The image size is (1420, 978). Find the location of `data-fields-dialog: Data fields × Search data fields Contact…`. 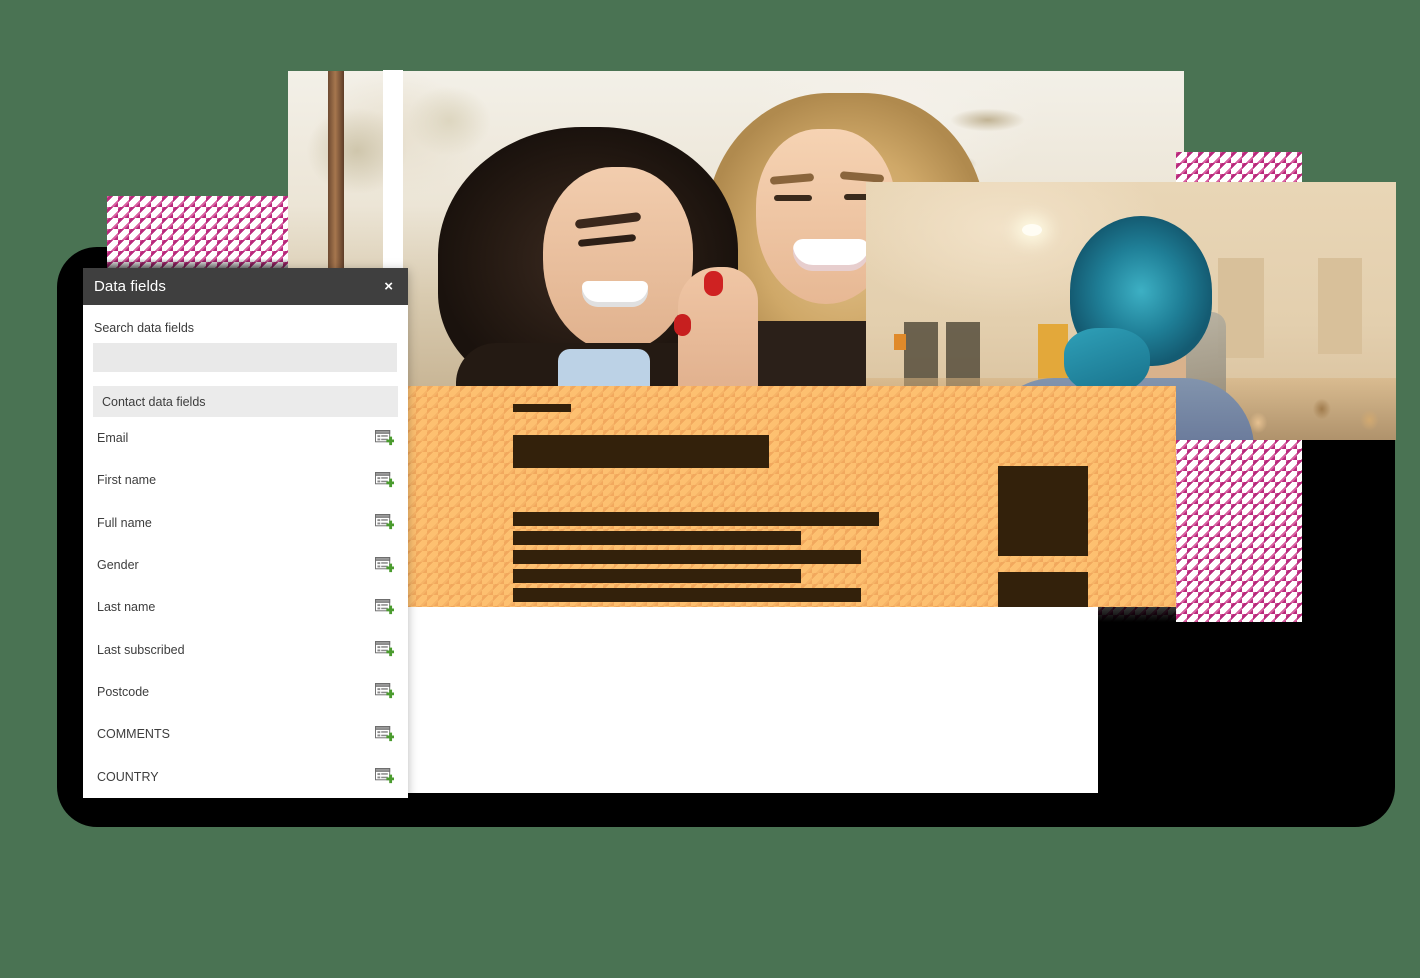

data-fields-dialog: Data fields × Search data fields Contact… is located at coordinates (245, 533).